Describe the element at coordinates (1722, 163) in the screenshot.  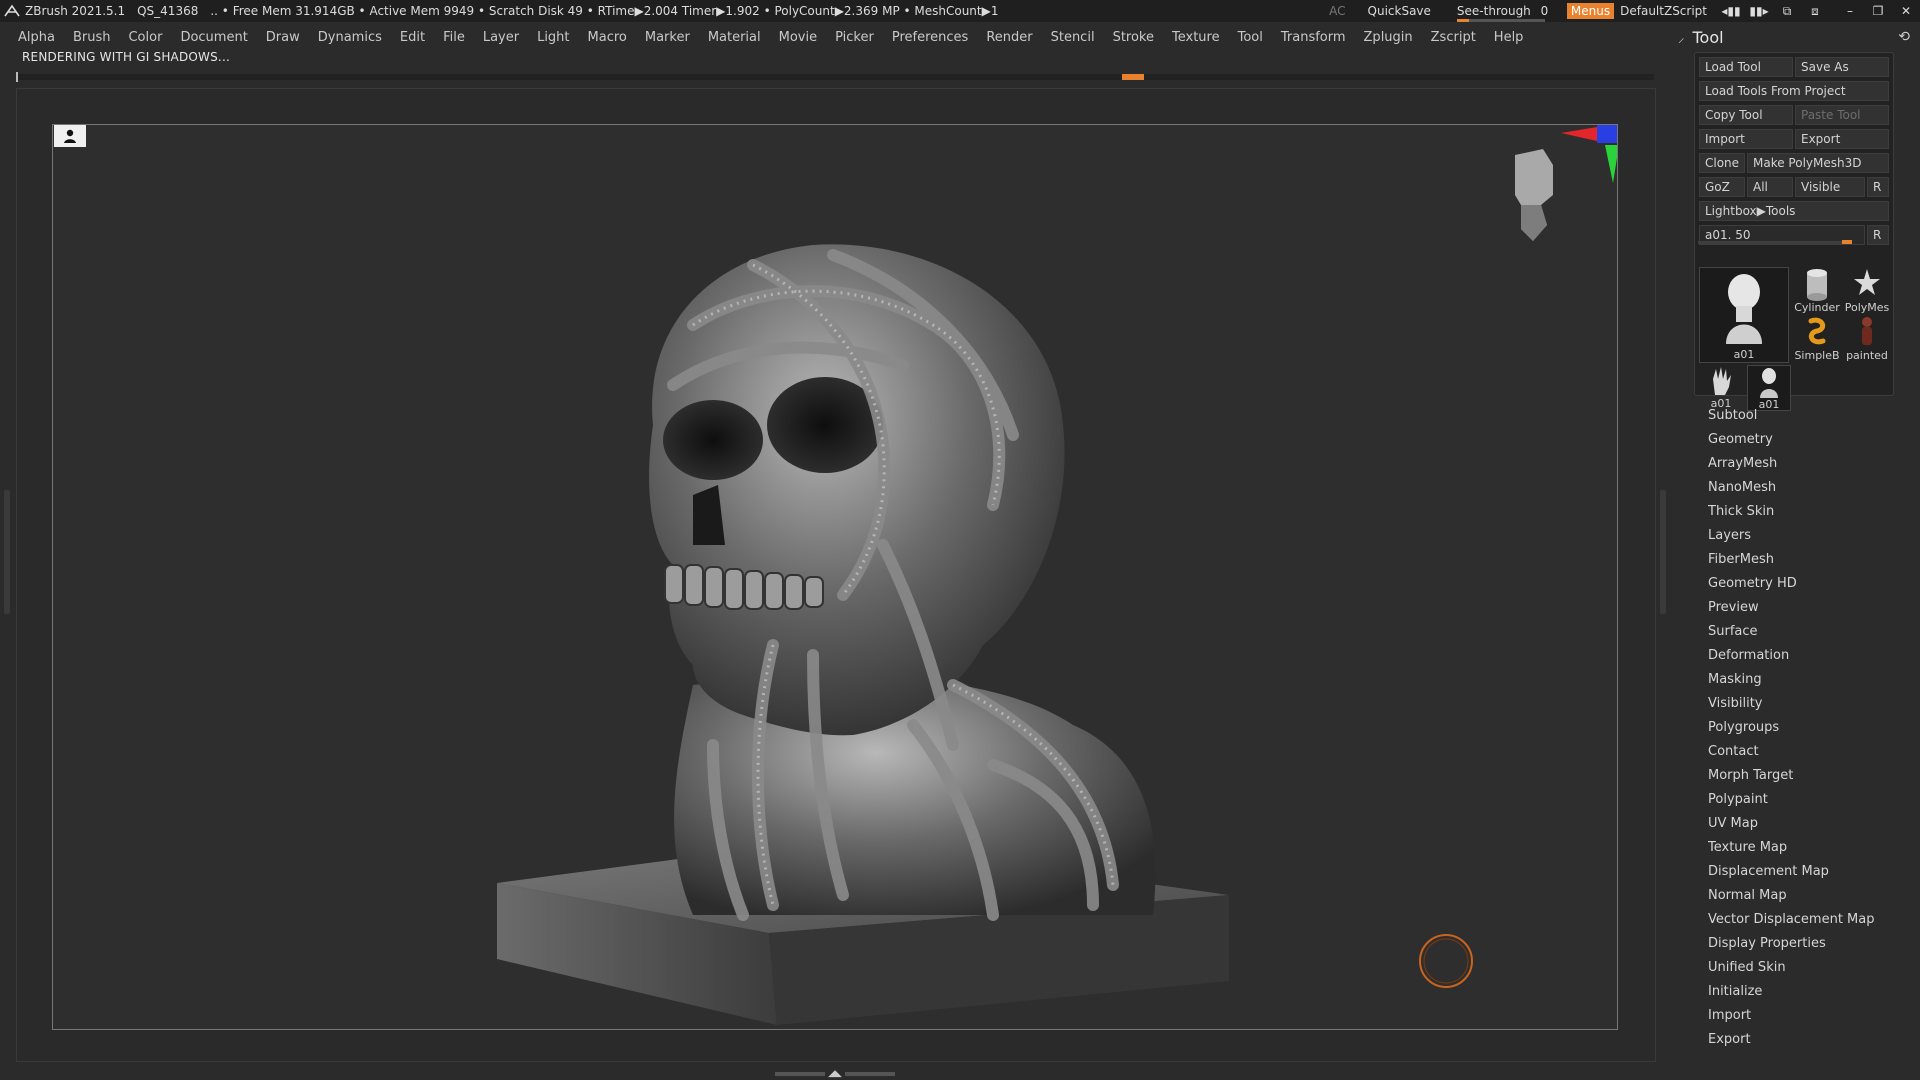
I see `clone-button: Clone` at that location.